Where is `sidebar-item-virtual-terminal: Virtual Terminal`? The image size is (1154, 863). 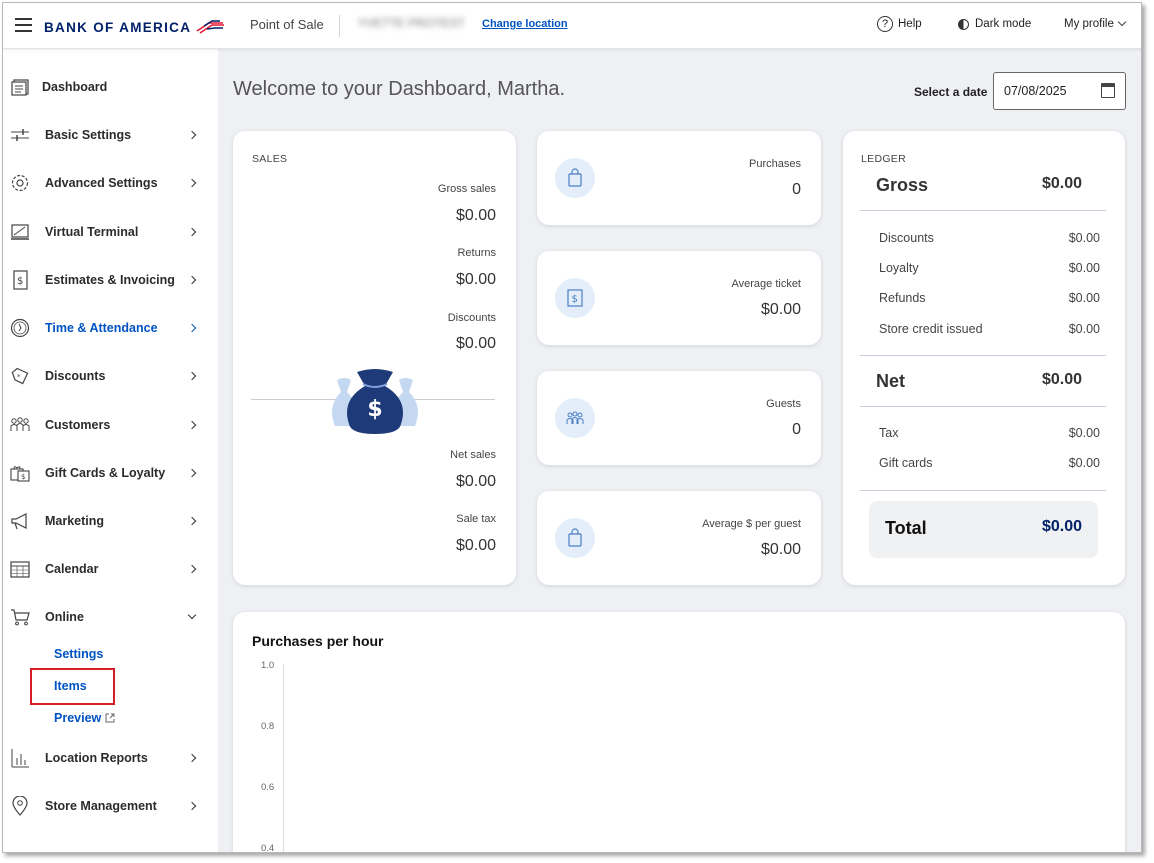 sidebar-item-virtual-terminal: Virtual Terminal is located at coordinates (110, 232).